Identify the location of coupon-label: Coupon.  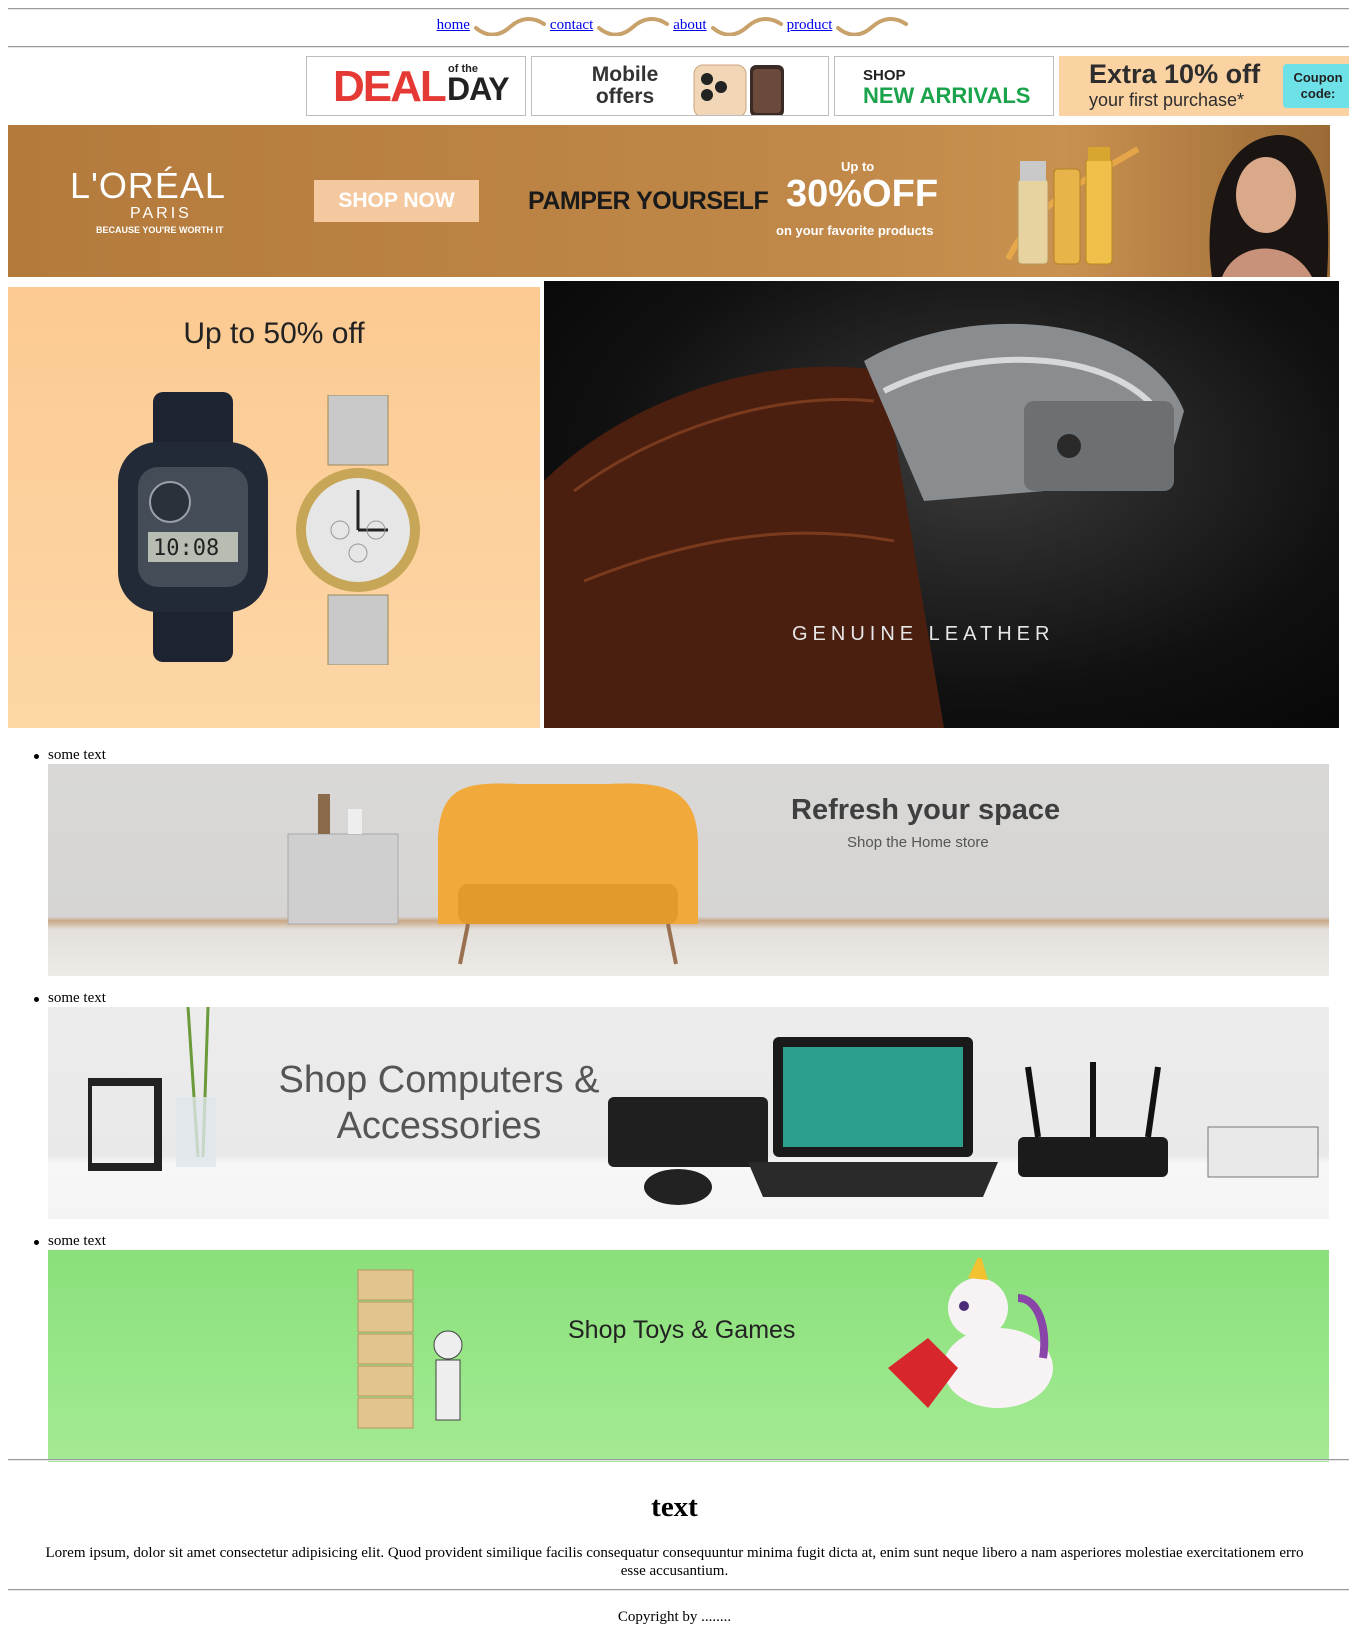
(1318, 77).